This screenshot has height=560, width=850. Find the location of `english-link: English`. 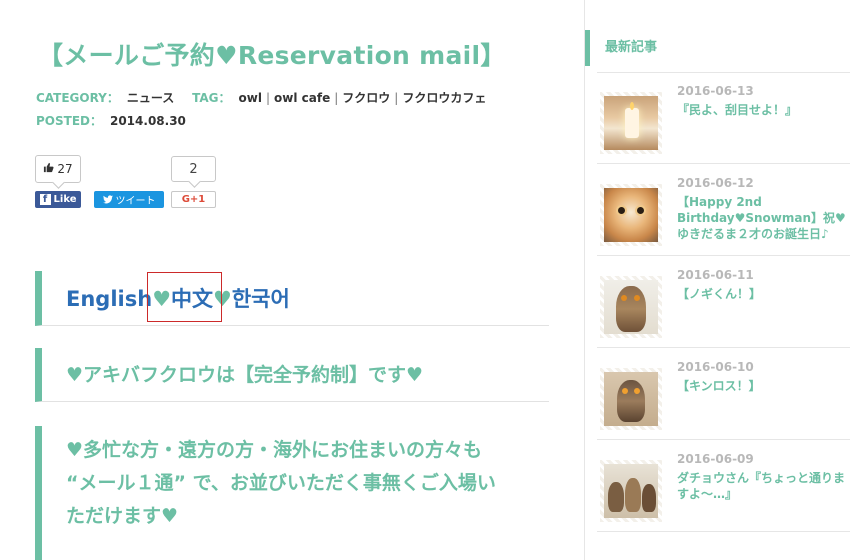

english-link: English is located at coordinates (109, 299).